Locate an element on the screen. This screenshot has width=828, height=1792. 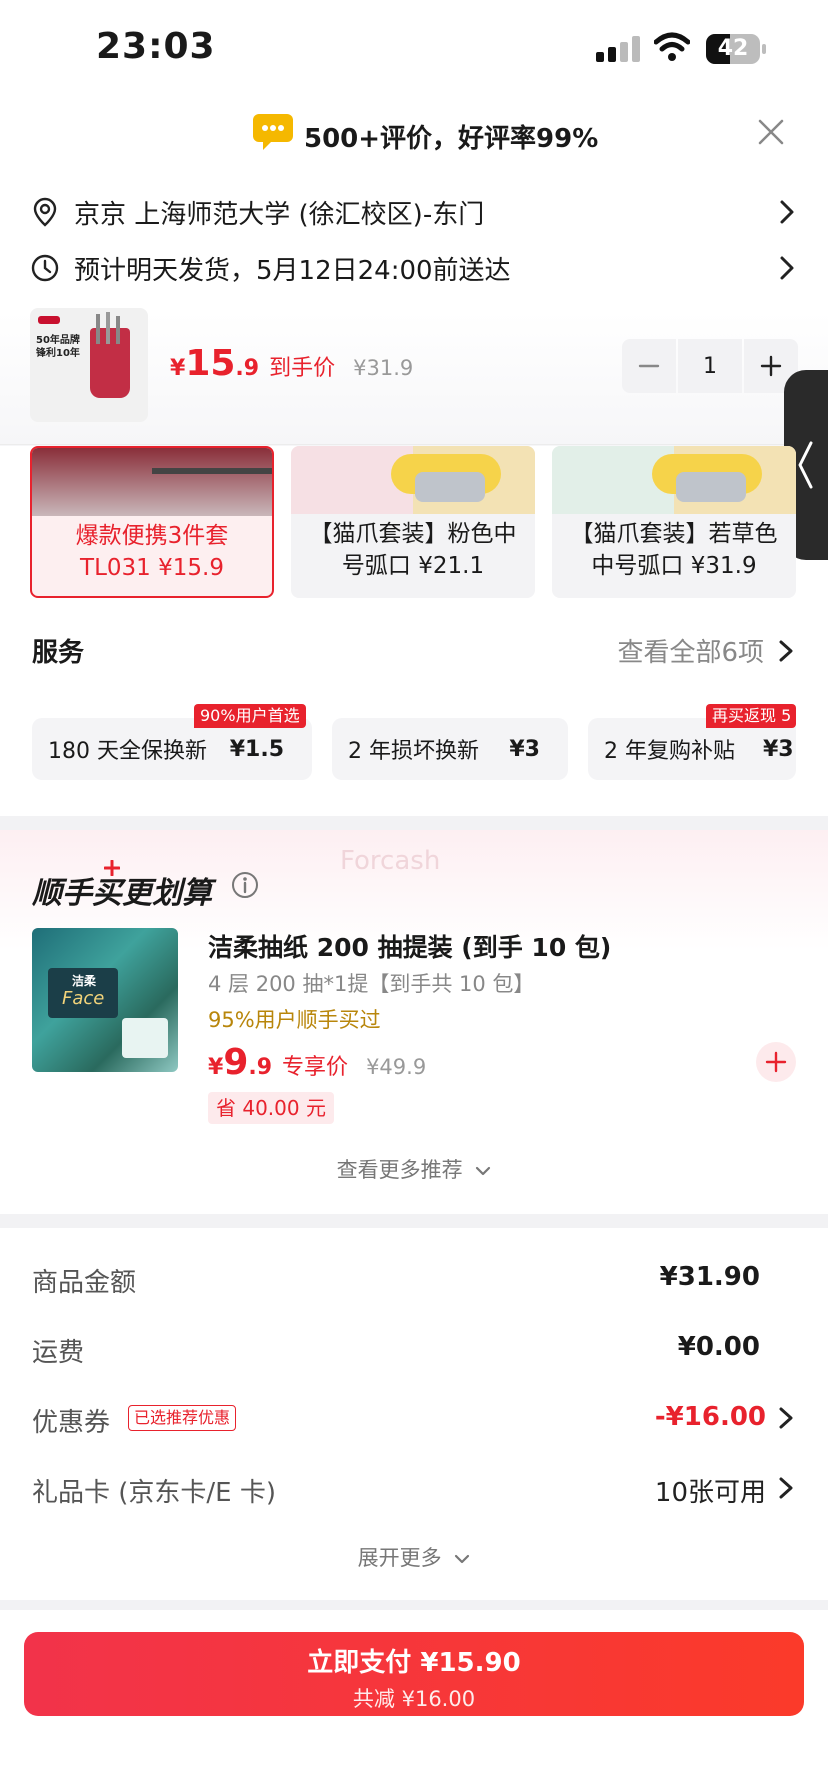
delivery-text: 预计明天发货，5月12日24:00前送达 is located at coordinates (292, 270).